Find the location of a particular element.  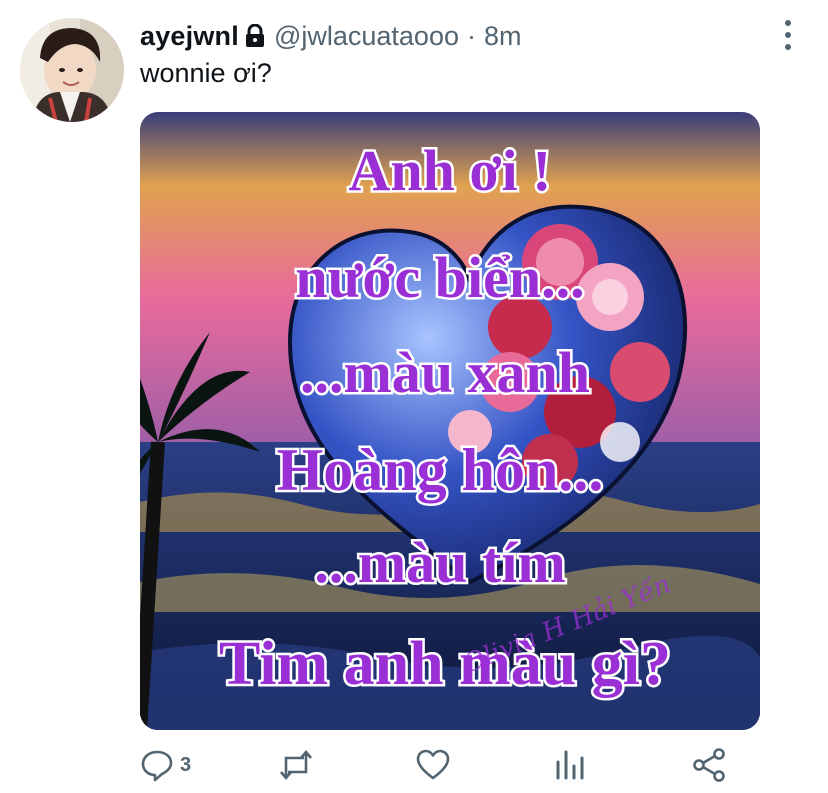

user-handle: @jwlacuataooo is located at coordinates (366, 36).